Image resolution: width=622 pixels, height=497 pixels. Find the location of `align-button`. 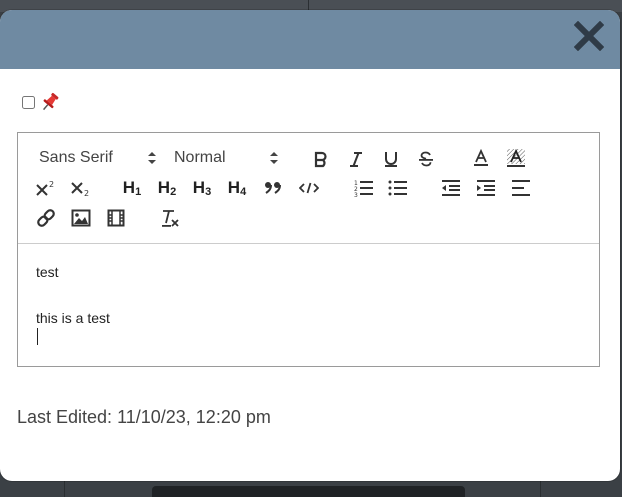

align-button is located at coordinates (521, 188).